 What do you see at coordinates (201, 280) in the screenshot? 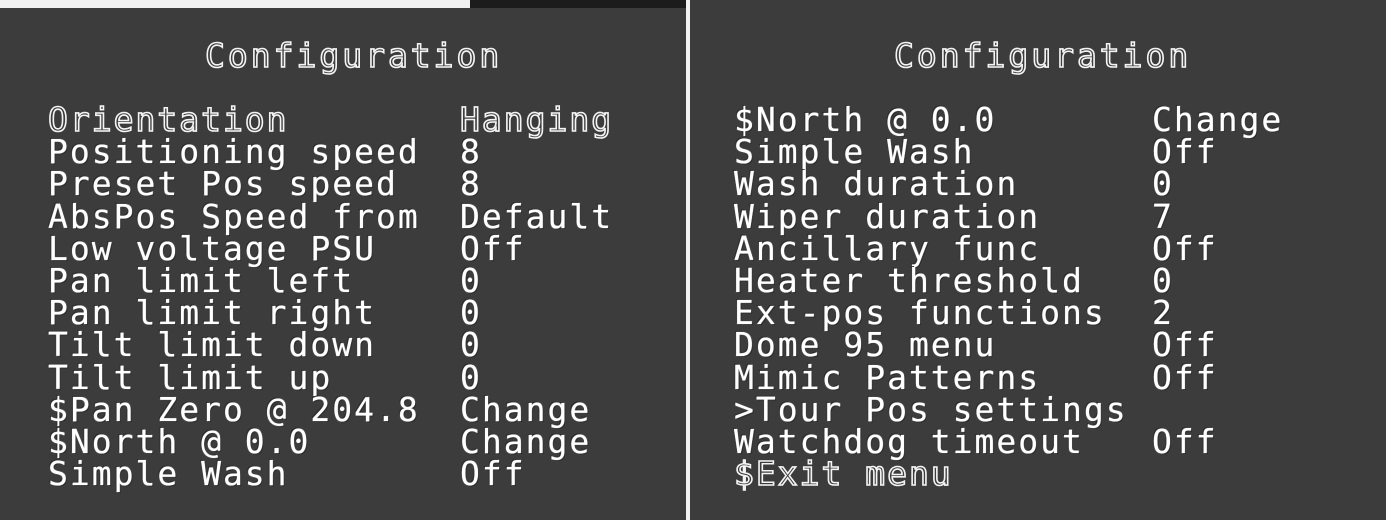
I see `menu-item-label: Pan limit left` at bounding box center [201, 280].